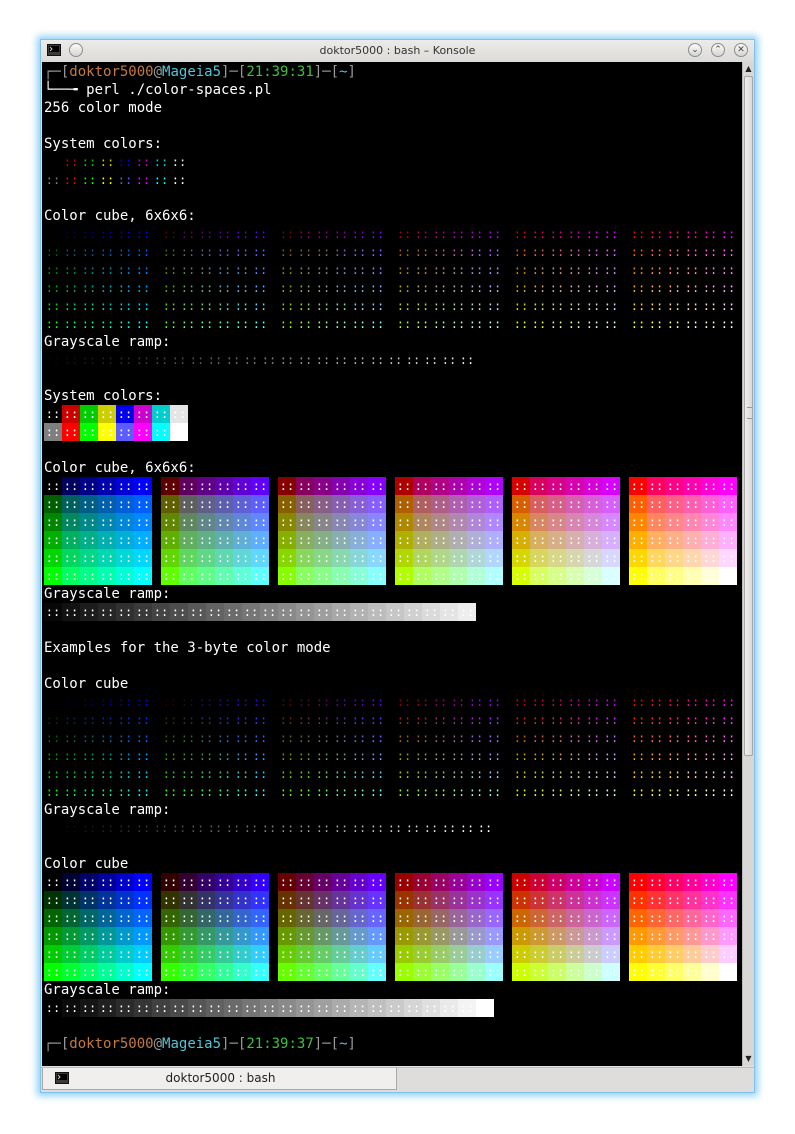 The image size is (795, 1134). I want to click on maximize-icon: ⌃, so click(718, 50).